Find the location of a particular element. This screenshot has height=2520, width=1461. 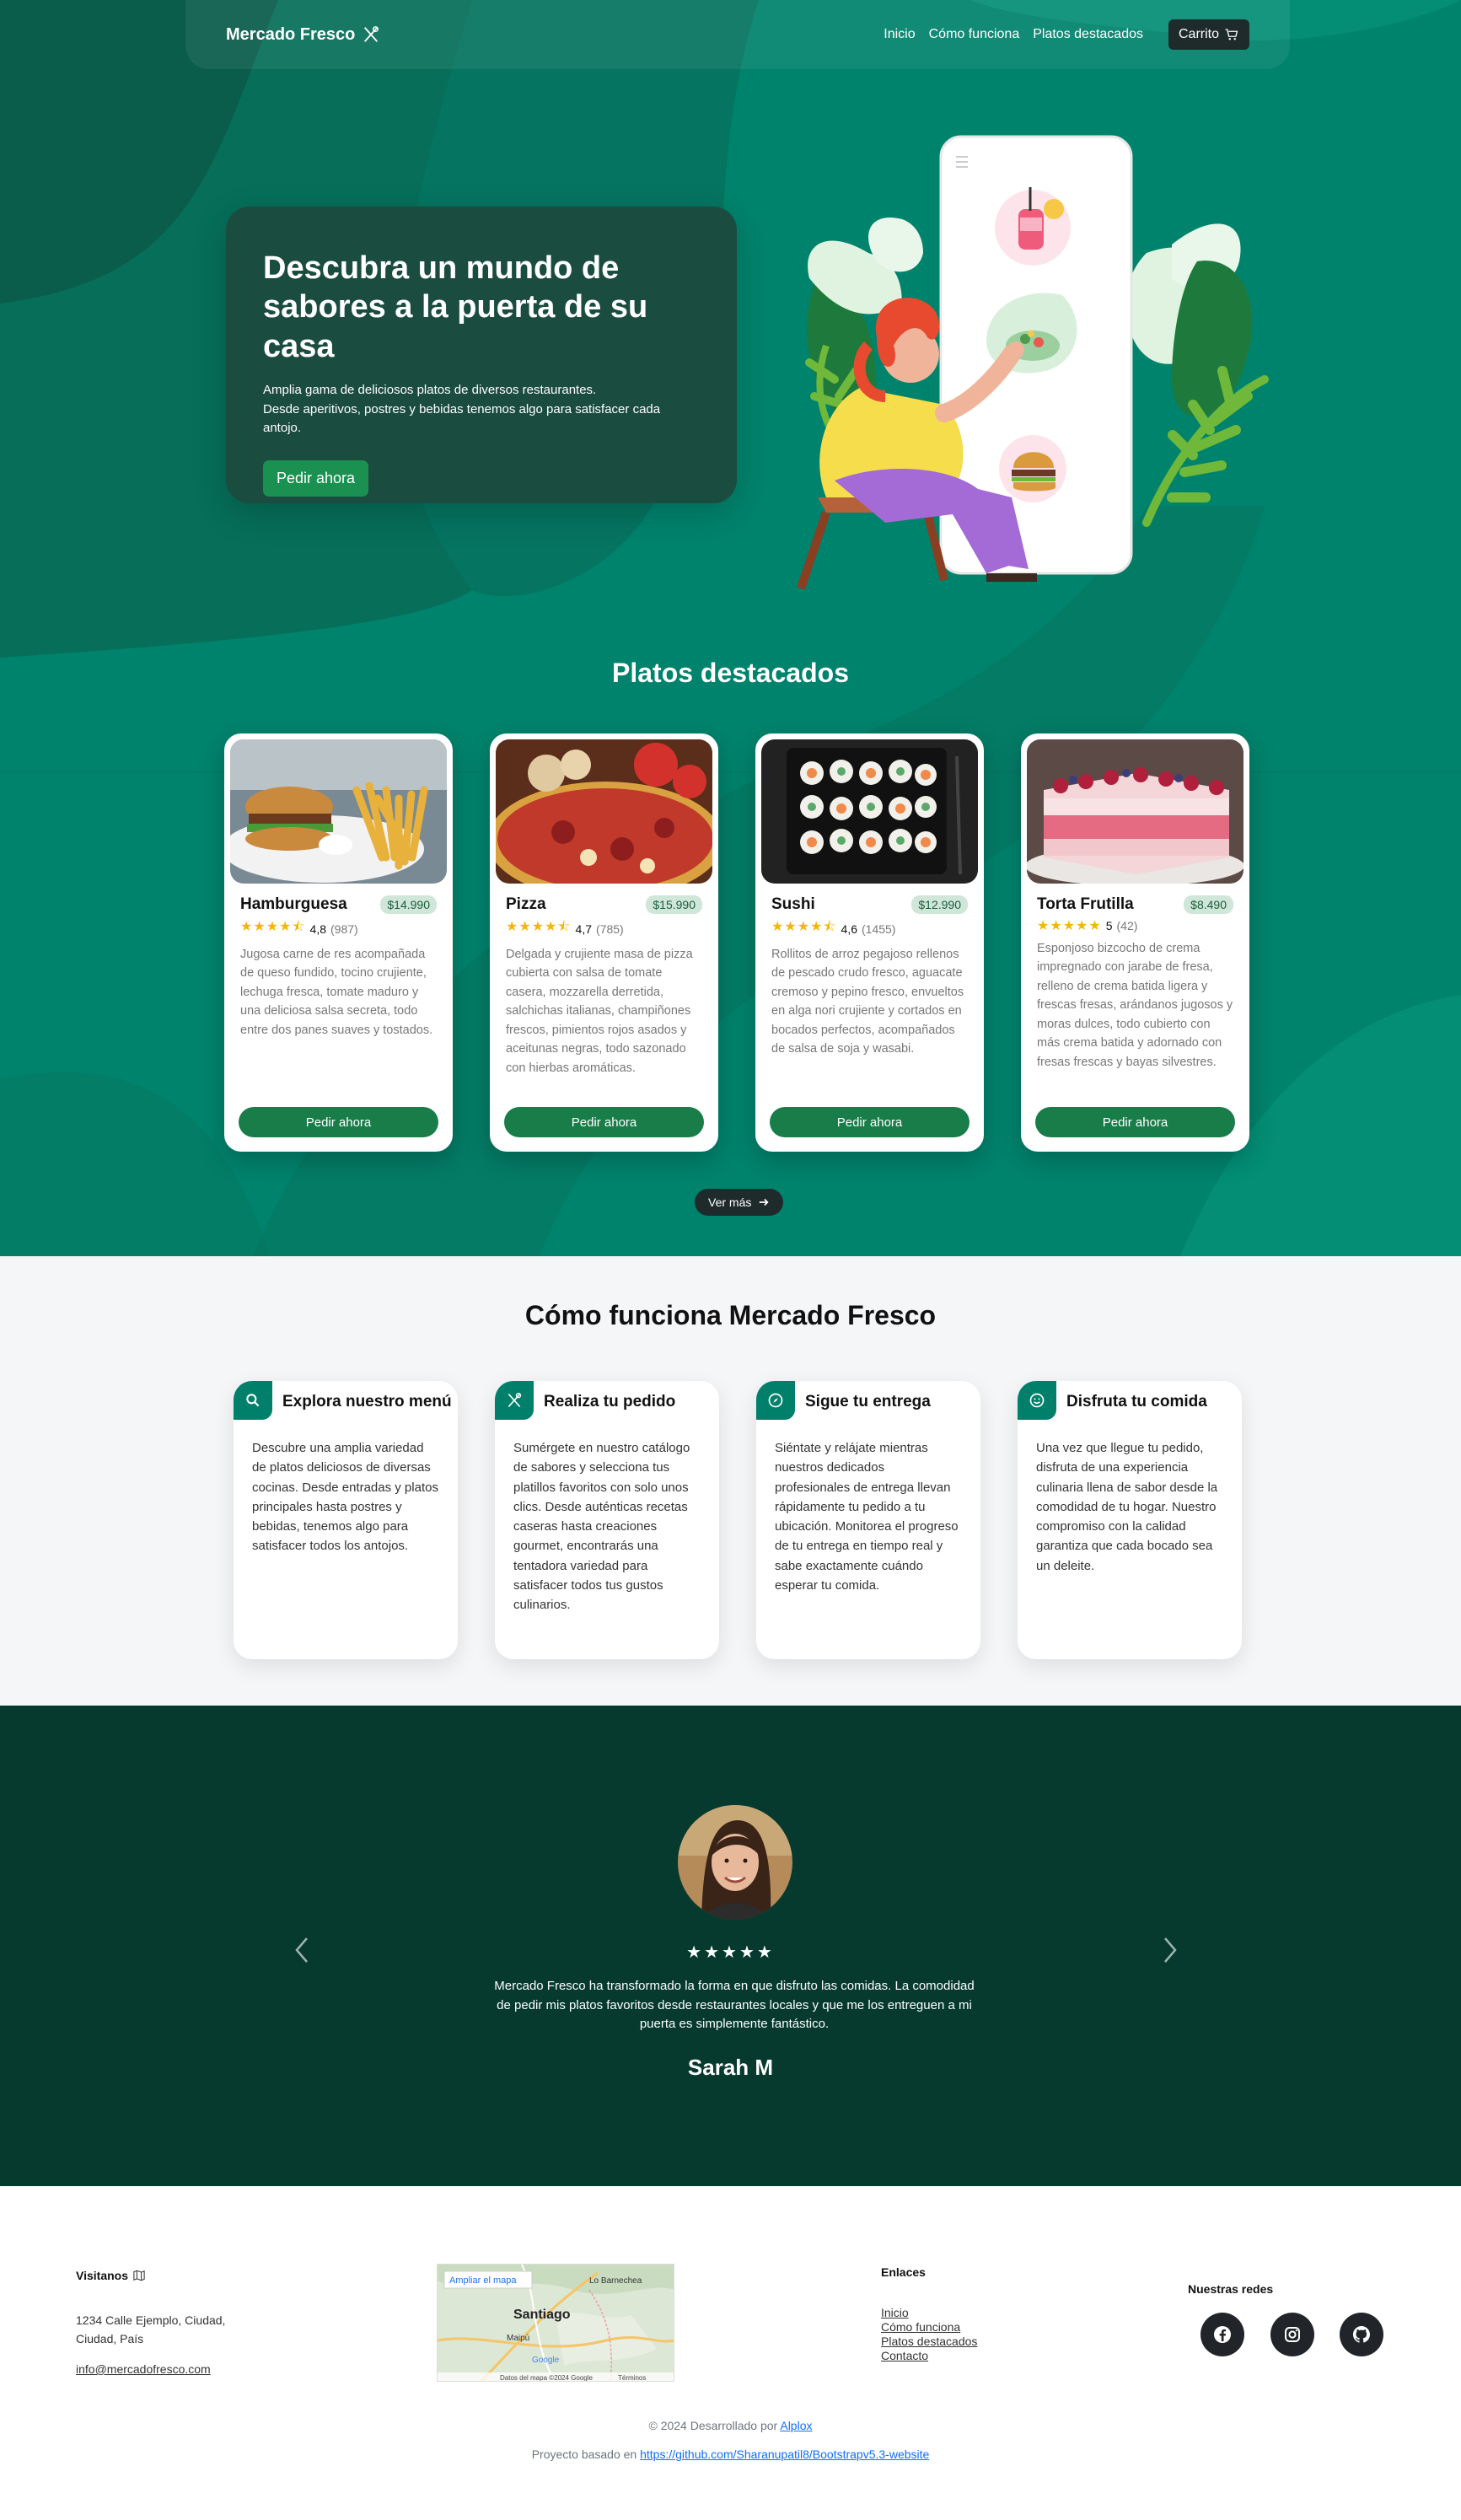

dish-header: Pizza $15.990 is located at coordinates (604, 905).